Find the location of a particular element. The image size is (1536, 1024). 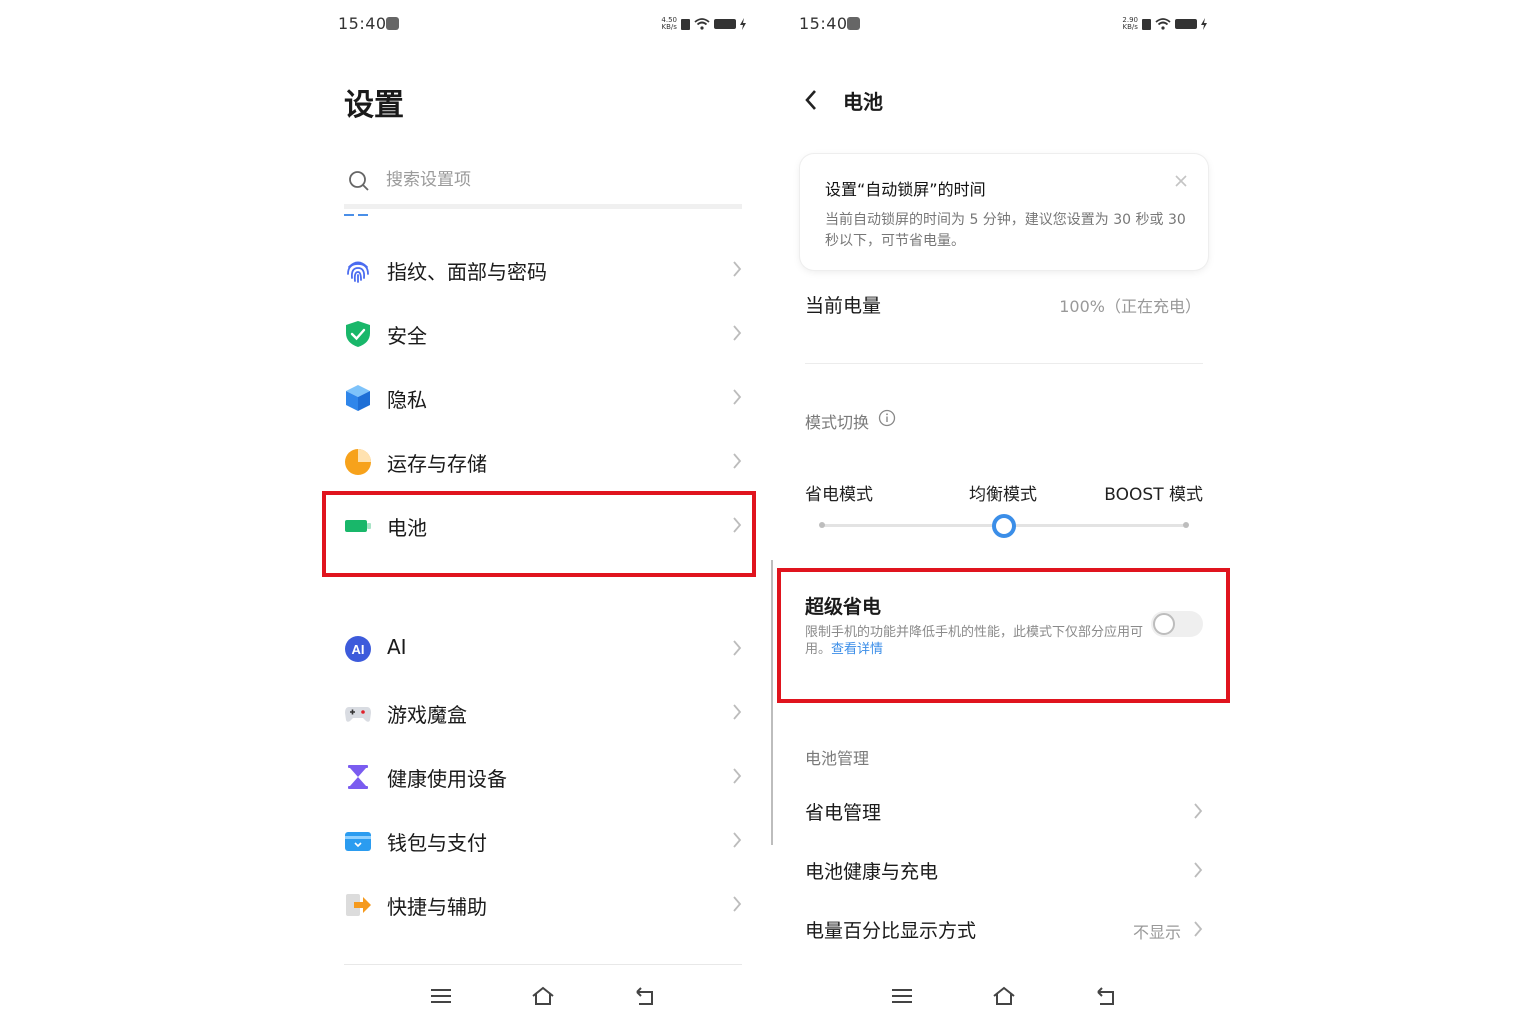

row-label: 省电管理 is located at coordinates (843, 813).